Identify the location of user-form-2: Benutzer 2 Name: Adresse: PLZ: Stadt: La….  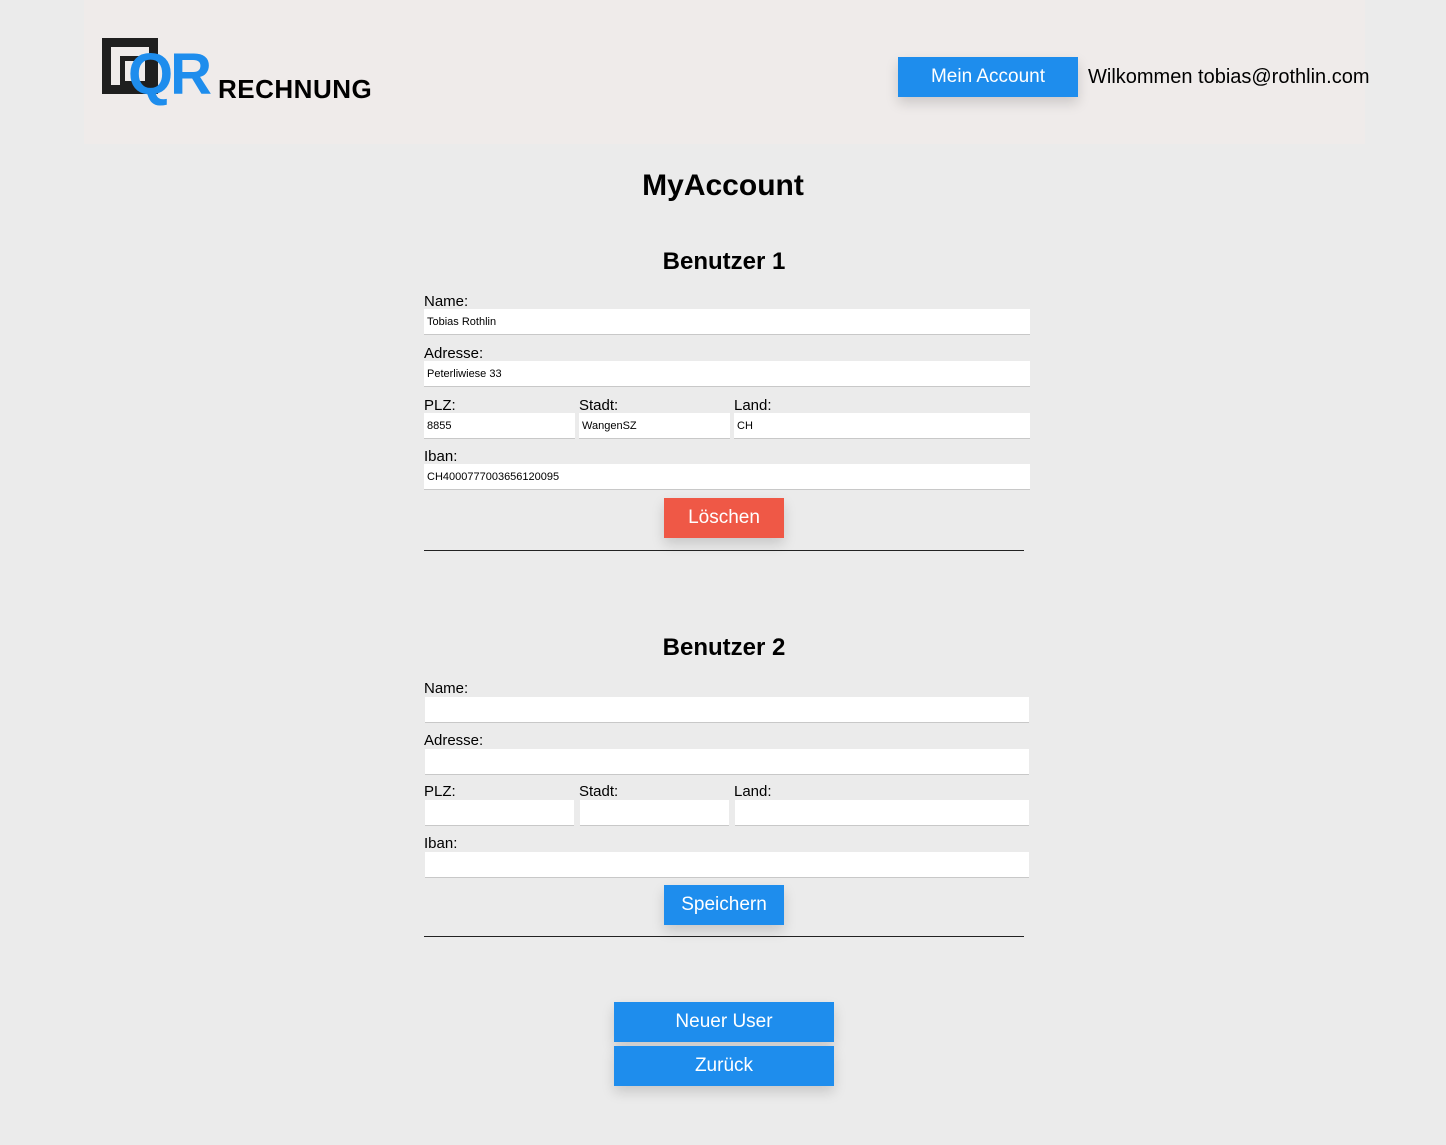
(727, 786).